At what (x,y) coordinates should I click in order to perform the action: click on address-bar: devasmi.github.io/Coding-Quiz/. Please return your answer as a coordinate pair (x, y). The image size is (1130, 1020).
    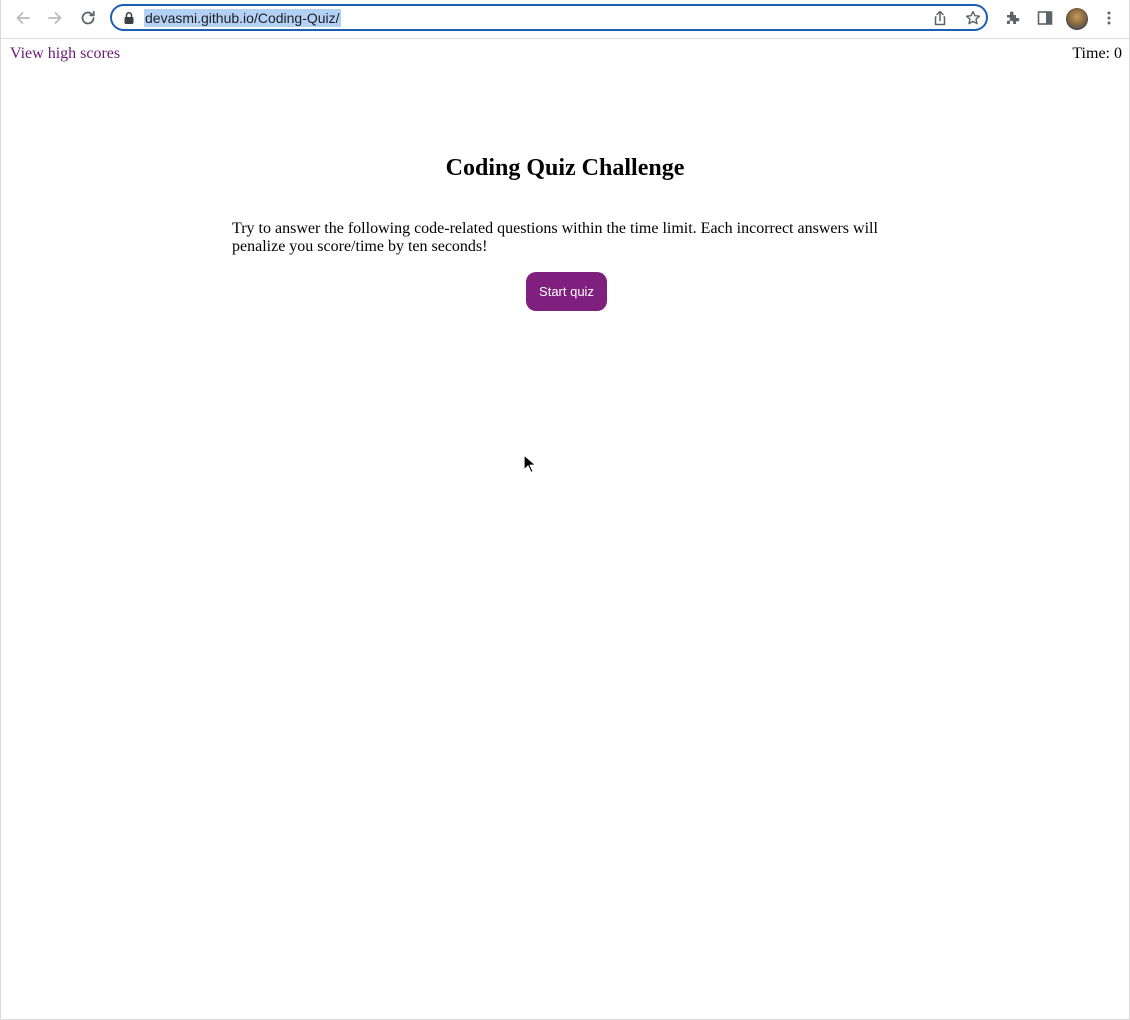
    Looking at the image, I should click on (549, 17).